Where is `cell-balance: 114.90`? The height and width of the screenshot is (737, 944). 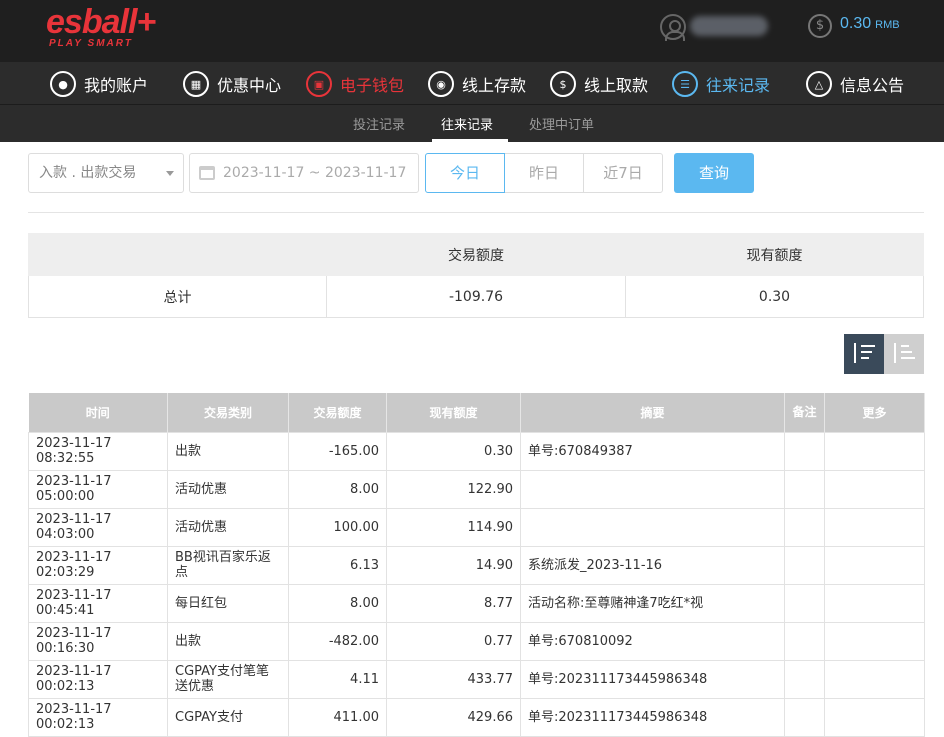
cell-balance: 114.90 is located at coordinates (453, 527).